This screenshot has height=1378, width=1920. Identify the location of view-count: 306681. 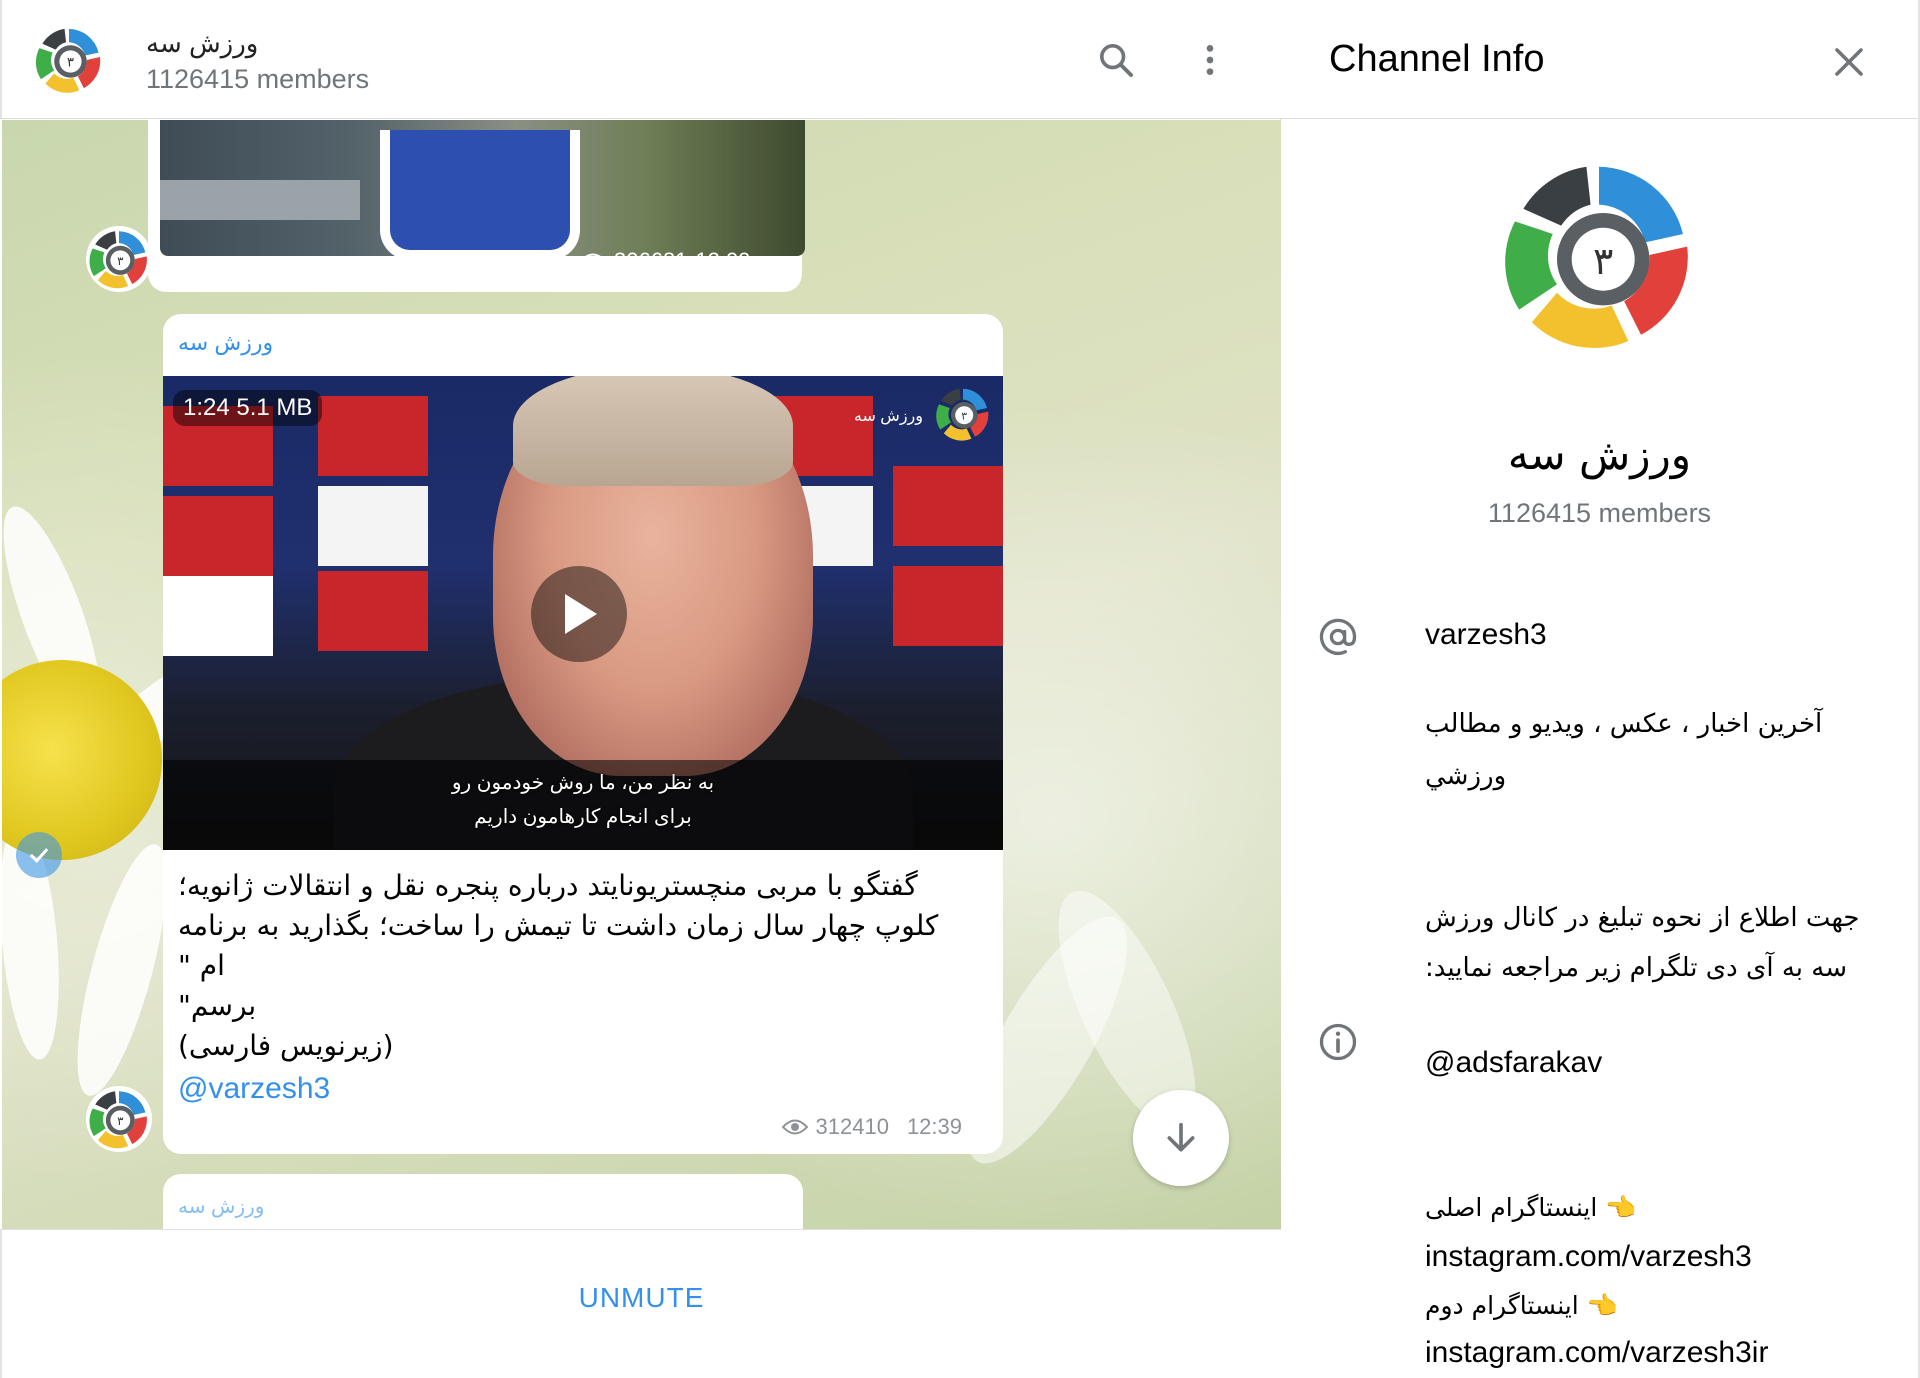
(651, 260).